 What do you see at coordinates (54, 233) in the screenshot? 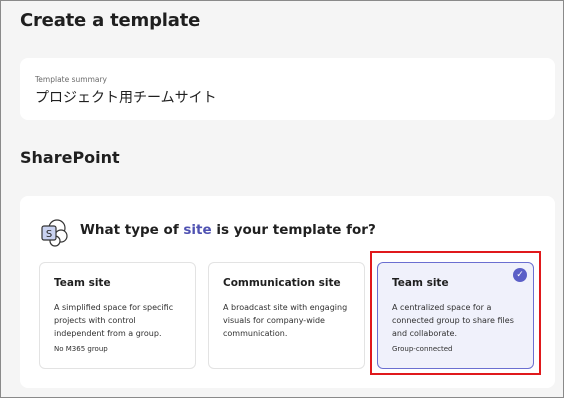
I see `sharepoint-logo-icon: S` at bounding box center [54, 233].